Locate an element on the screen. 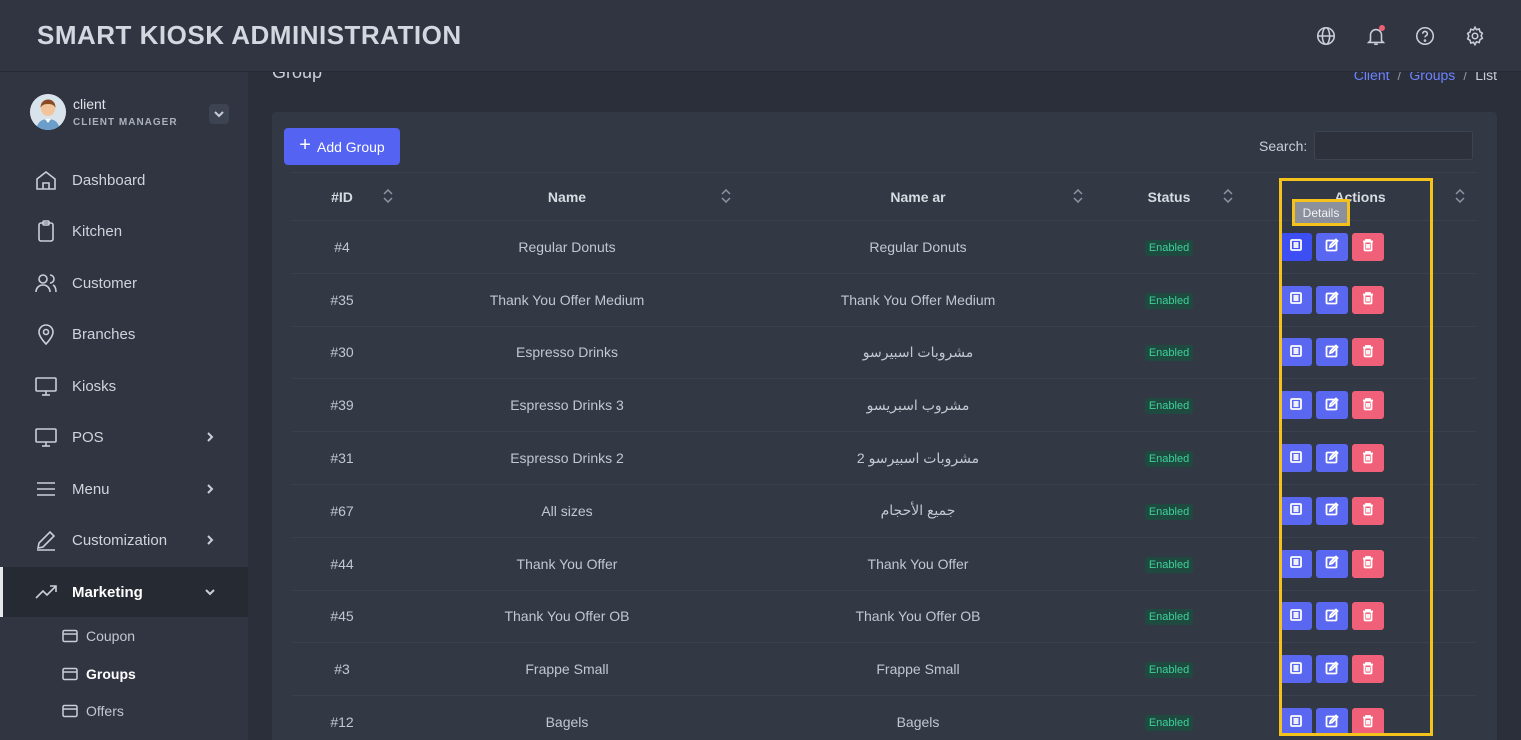 This screenshot has width=1521, height=740. cell-name: Espresso Drinks 2 is located at coordinates (567, 458).